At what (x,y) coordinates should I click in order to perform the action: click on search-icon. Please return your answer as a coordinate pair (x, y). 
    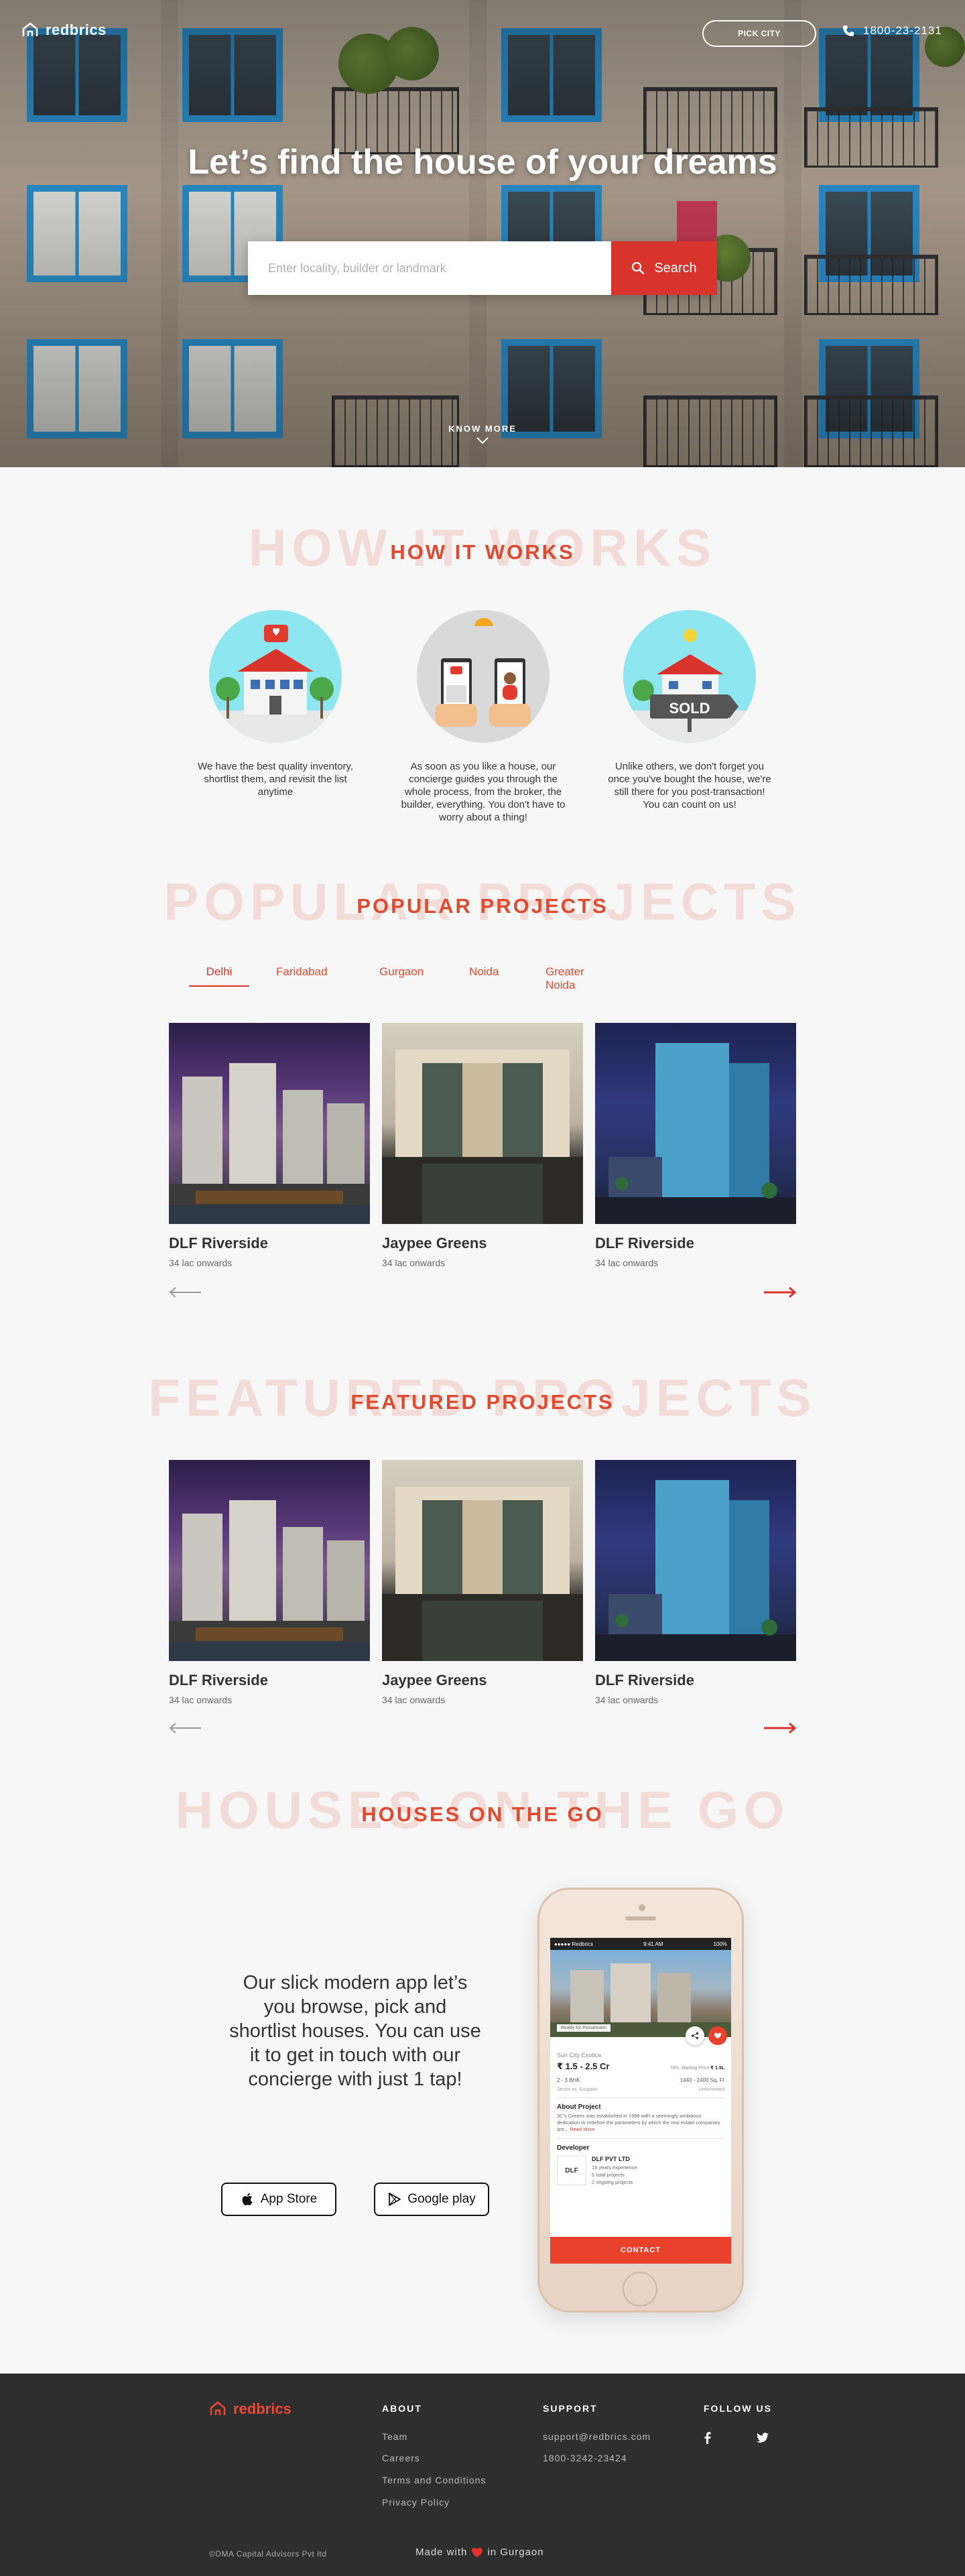
    Looking at the image, I should click on (638, 268).